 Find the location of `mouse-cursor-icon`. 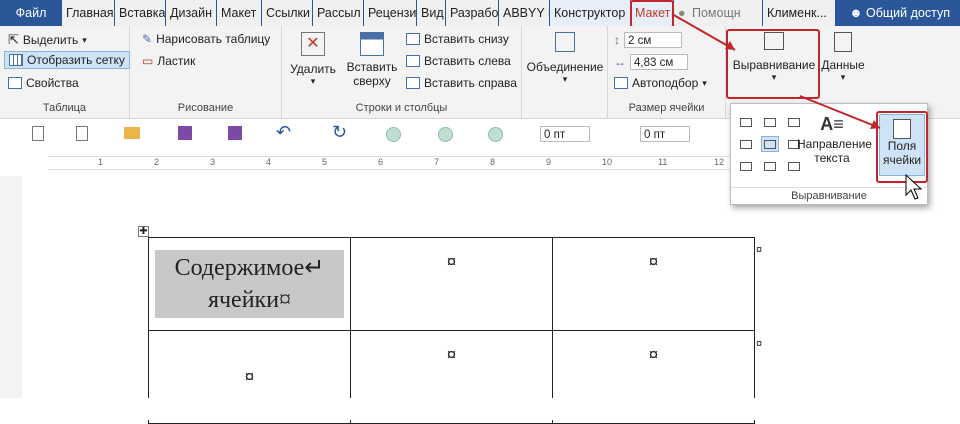

mouse-cursor-icon is located at coordinates (914, 186).